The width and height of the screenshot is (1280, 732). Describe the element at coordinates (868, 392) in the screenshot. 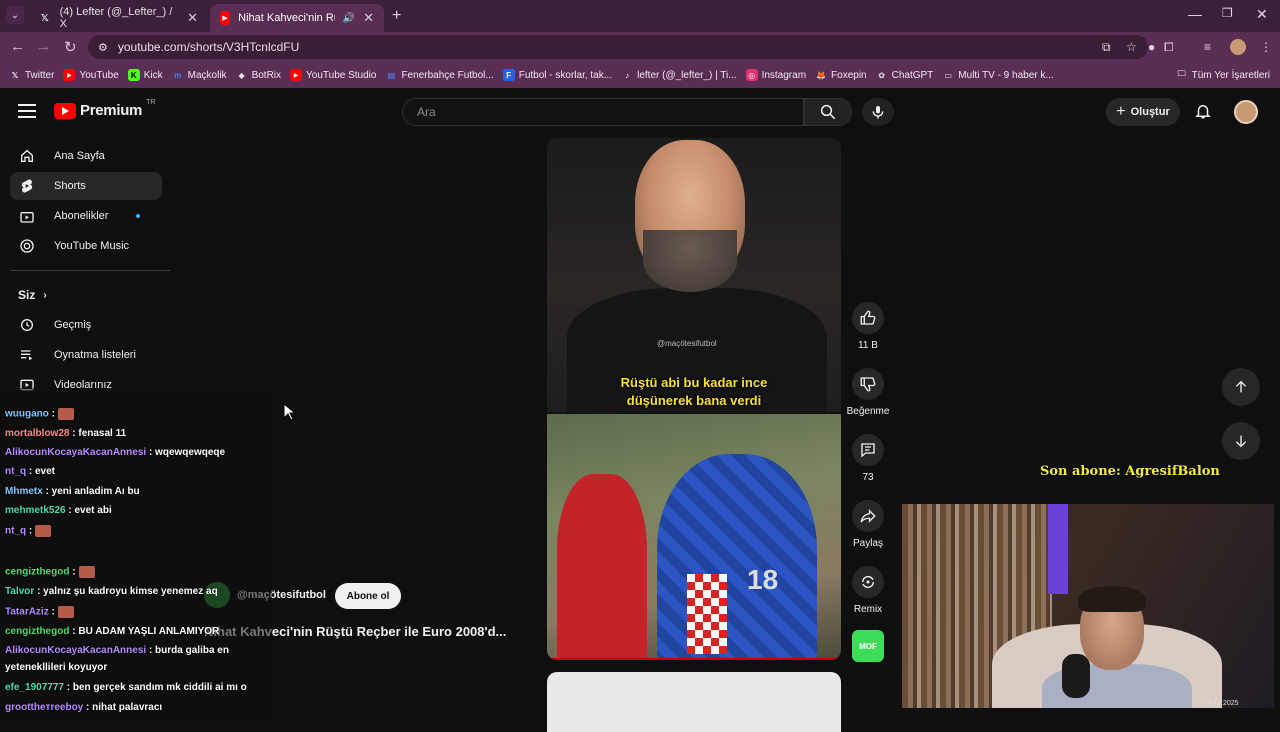

I see `dislike-button: Beğenme` at that location.